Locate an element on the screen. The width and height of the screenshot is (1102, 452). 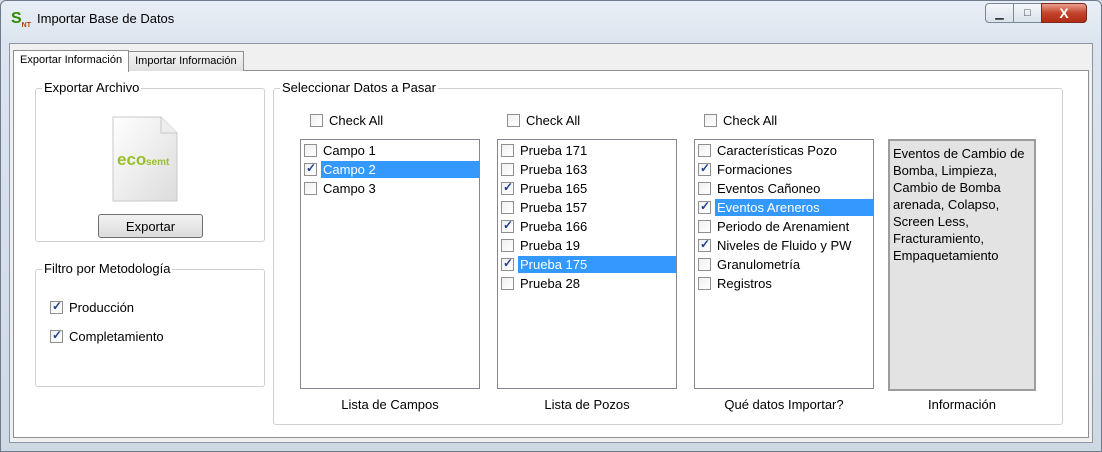
list-item-granulometria: Granulometría is located at coordinates (785, 264).